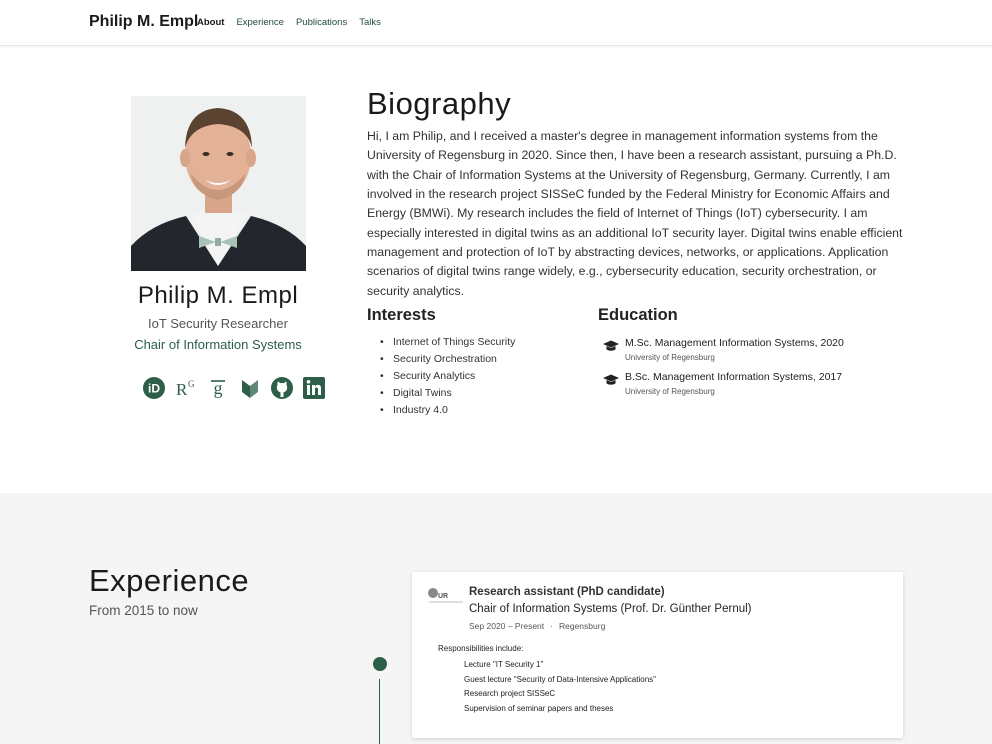 The image size is (992, 744). I want to click on profile-organization: Chair of Information Systems, so click(218, 344).